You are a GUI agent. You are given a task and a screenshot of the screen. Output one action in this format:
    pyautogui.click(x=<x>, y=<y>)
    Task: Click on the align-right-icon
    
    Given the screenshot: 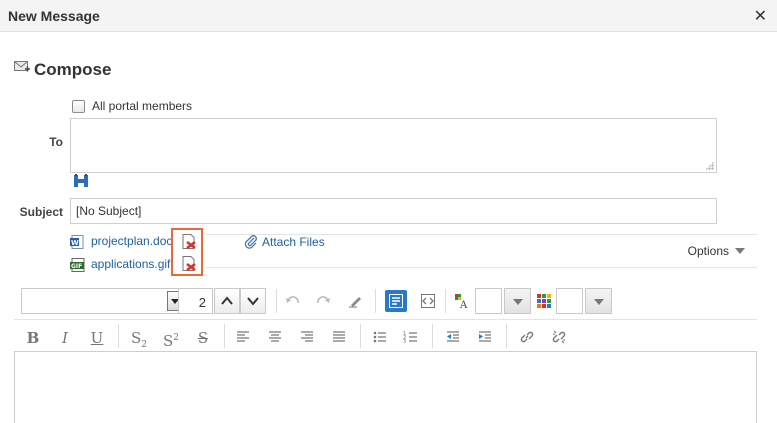 What is the action you would take?
    pyautogui.click(x=307, y=336)
    